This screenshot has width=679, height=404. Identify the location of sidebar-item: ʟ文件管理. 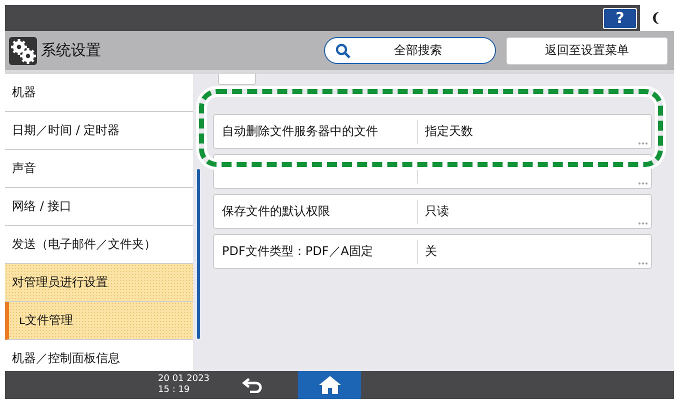
(99, 321).